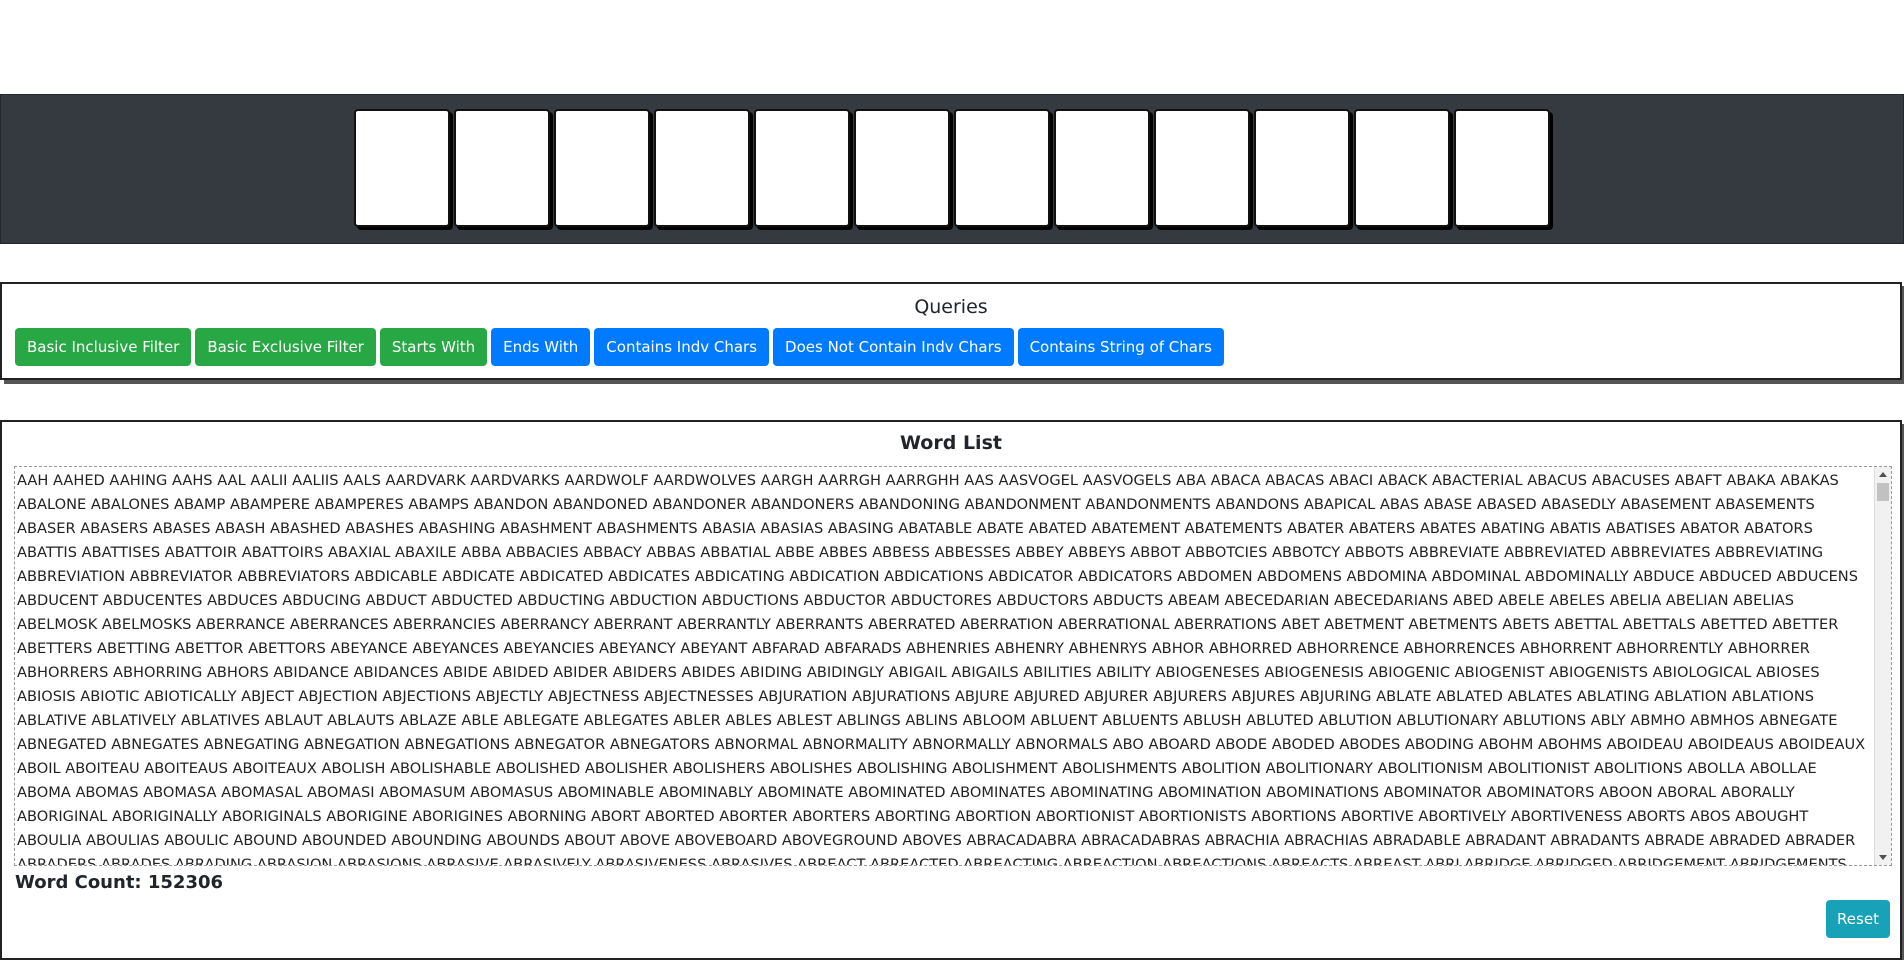 This screenshot has width=1904, height=960. Describe the element at coordinates (103, 347) in the screenshot. I see `basic-inclusive-filter-button: Basic Inclusive Filter` at that location.